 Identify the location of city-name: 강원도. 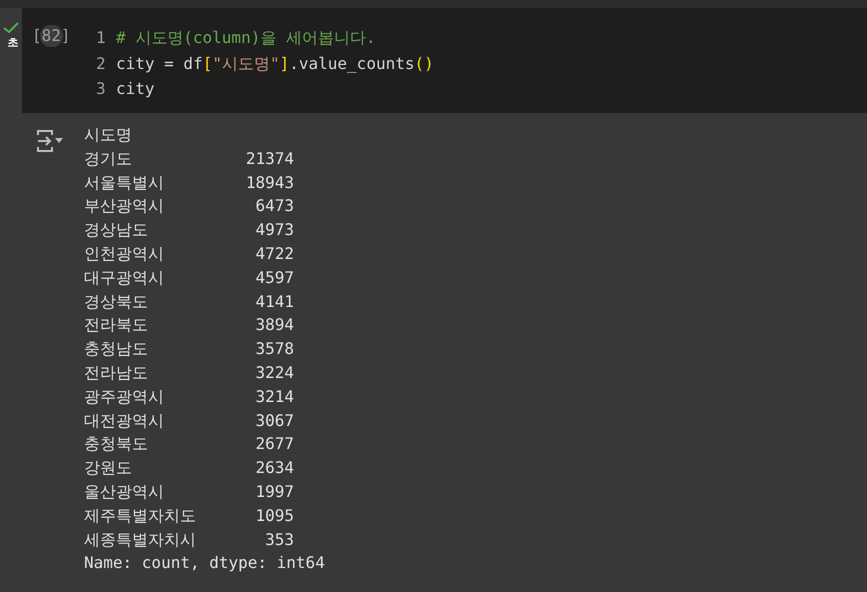
(108, 468).